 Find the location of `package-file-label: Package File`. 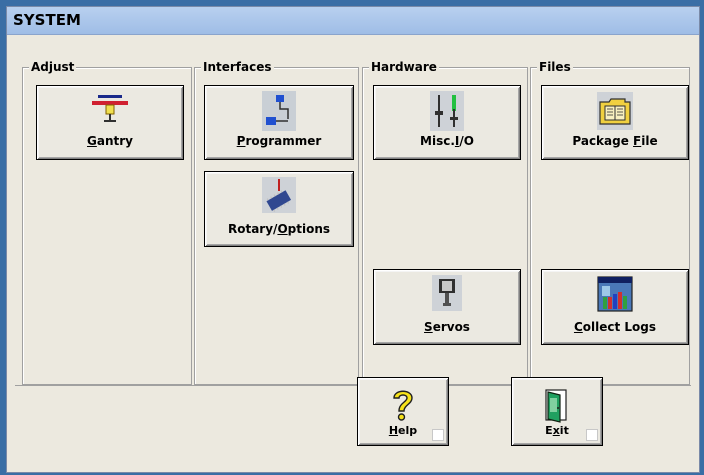

package-file-label: Package File is located at coordinates (615, 141).